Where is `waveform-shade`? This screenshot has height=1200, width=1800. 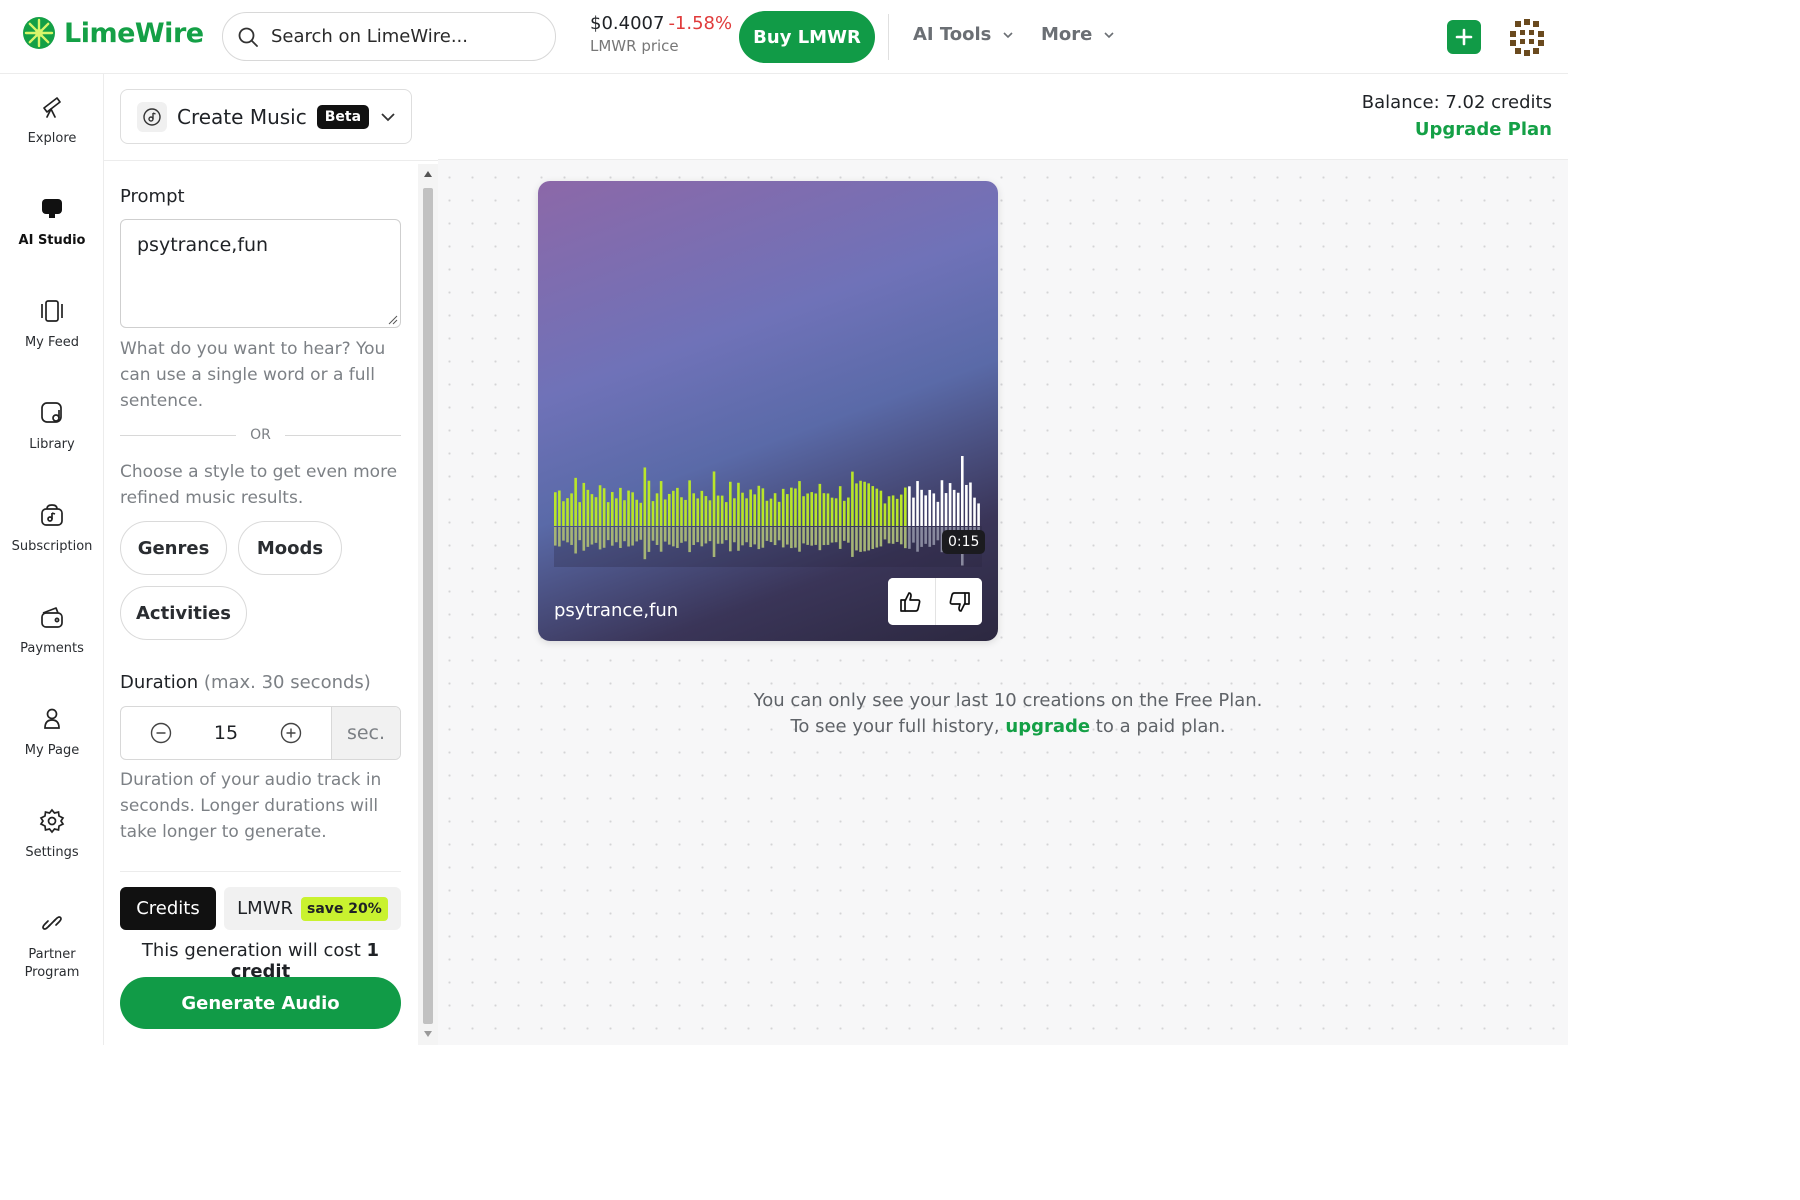
waveform-shade is located at coordinates (768, 546).